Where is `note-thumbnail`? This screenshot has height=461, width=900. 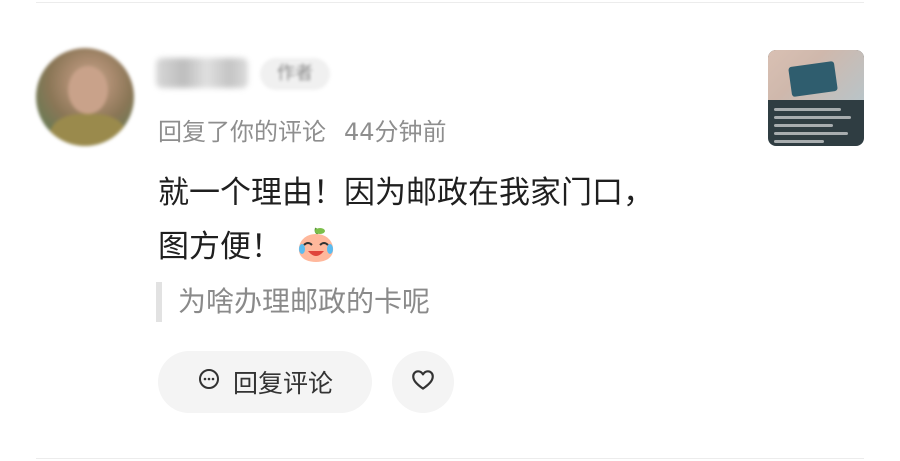 note-thumbnail is located at coordinates (816, 98).